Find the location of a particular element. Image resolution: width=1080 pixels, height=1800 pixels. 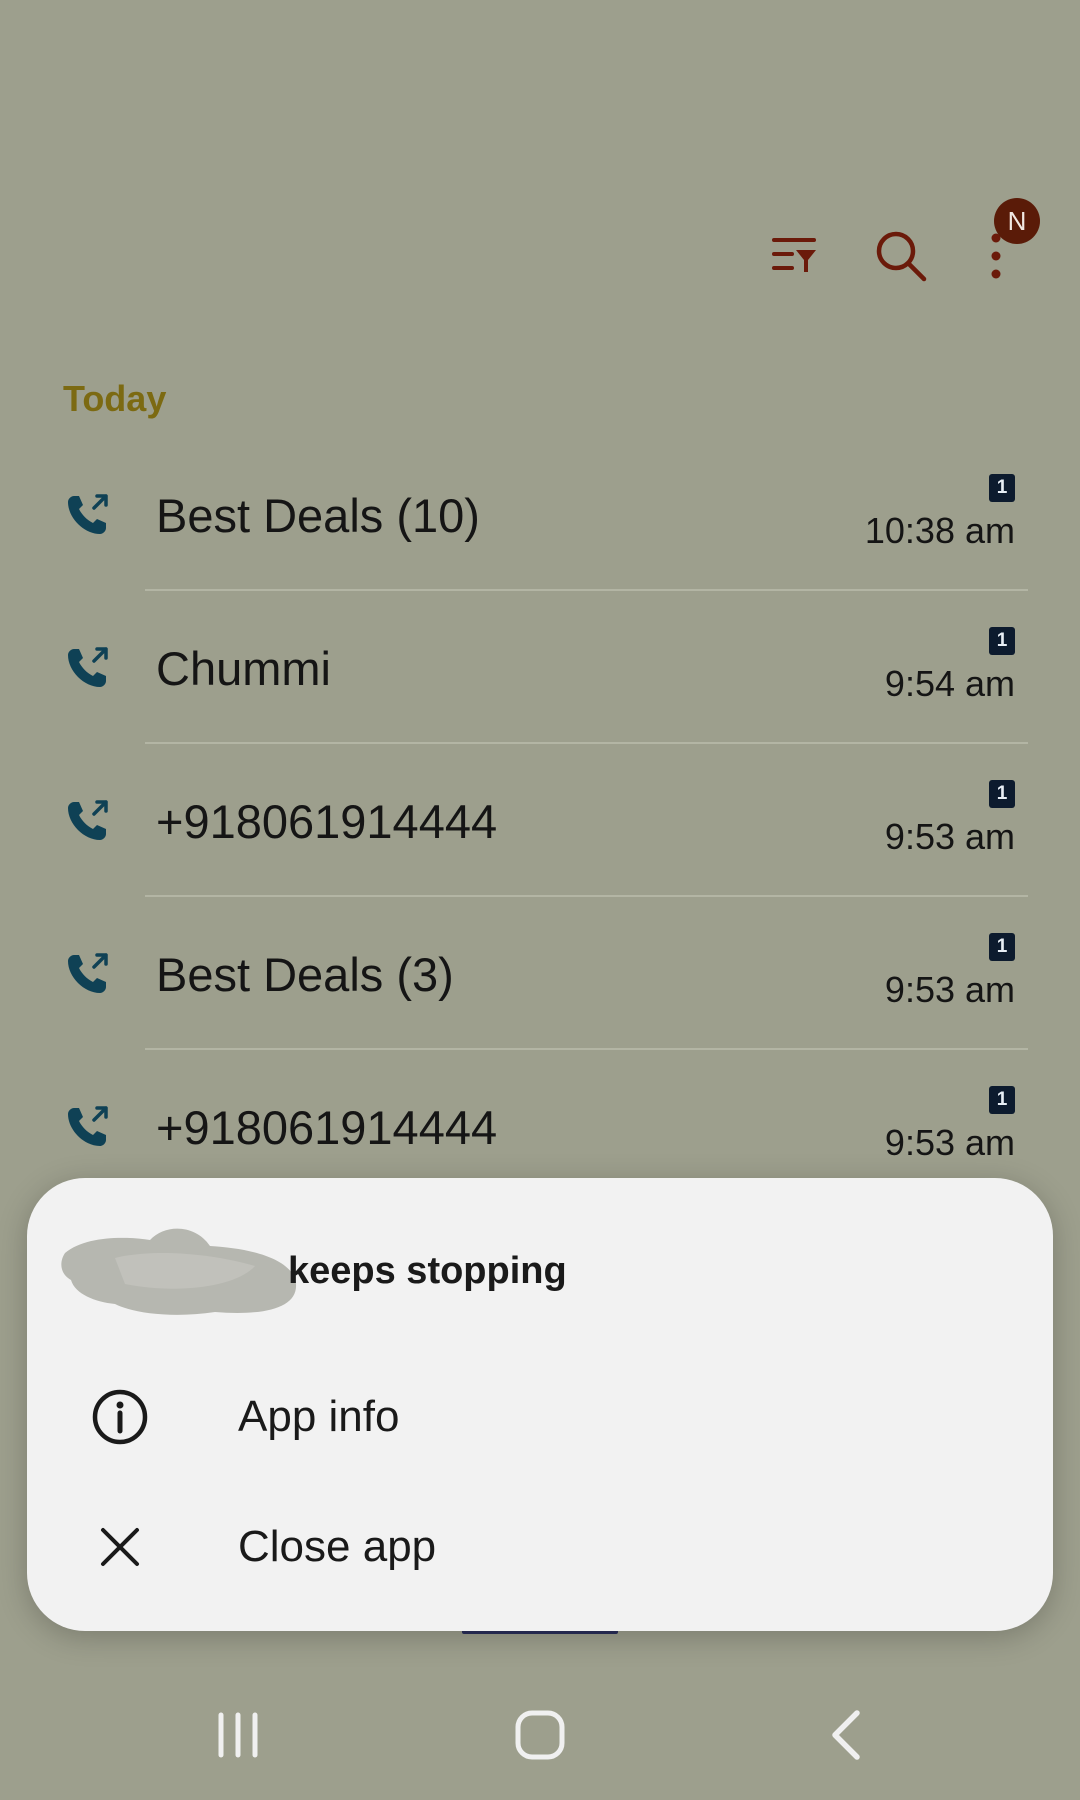

app-info-option: App info is located at coordinates (540, 1417).